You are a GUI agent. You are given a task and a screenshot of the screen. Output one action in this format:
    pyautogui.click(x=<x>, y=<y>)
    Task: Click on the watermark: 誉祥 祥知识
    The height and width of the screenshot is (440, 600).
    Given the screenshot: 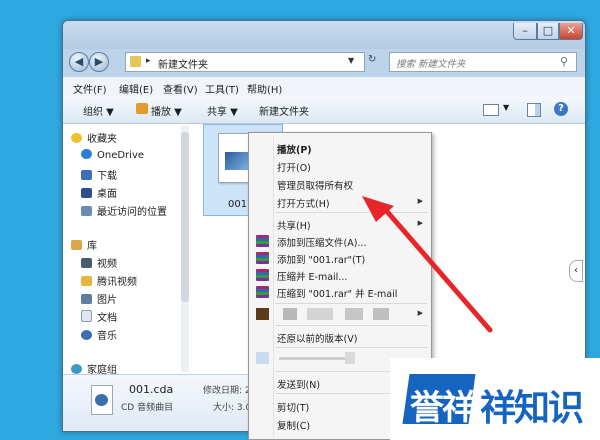 What is the action you would take?
    pyautogui.click(x=495, y=399)
    